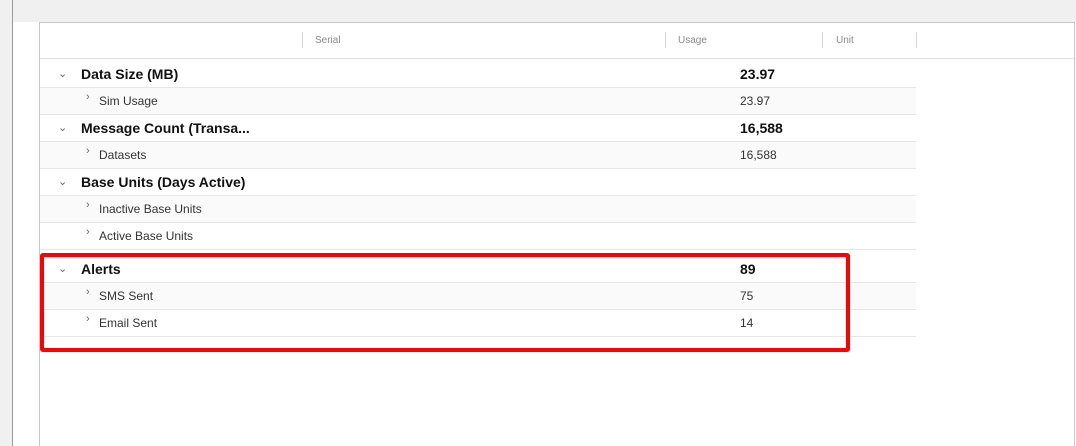 This screenshot has height=446, width=1076. What do you see at coordinates (747, 323) in the screenshot?
I see `child-usage: 14` at bounding box center [747, 323].